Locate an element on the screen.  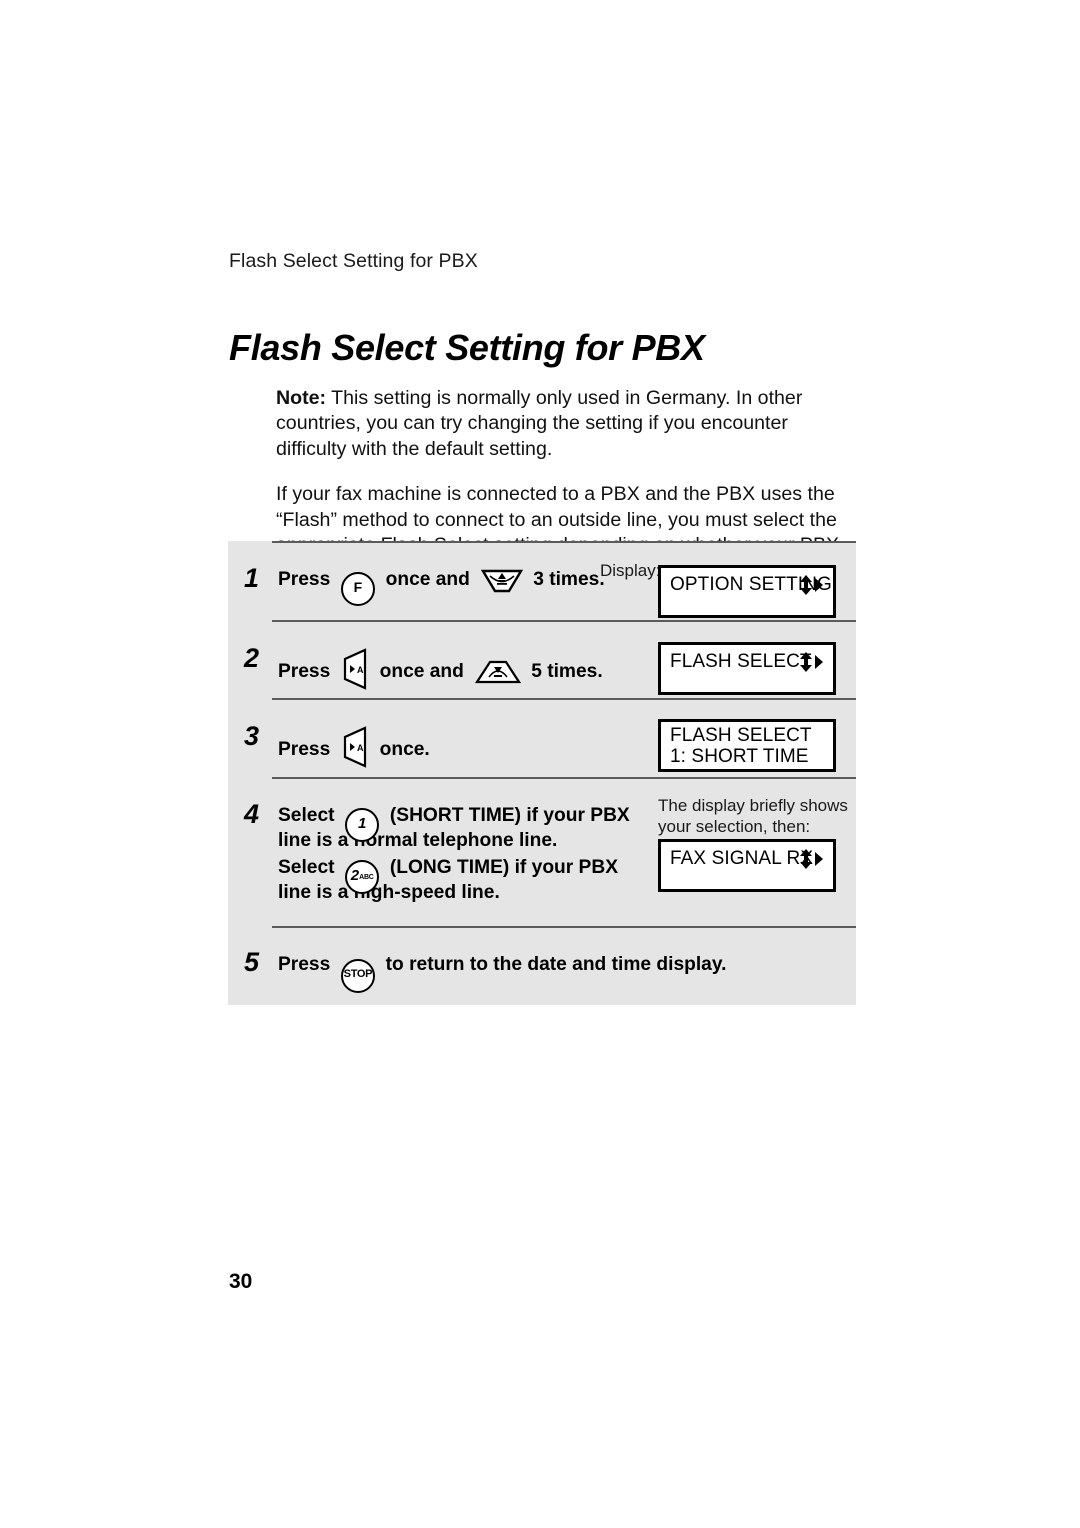
step-3-text: Press A once. is located at coordinates (354, 747).